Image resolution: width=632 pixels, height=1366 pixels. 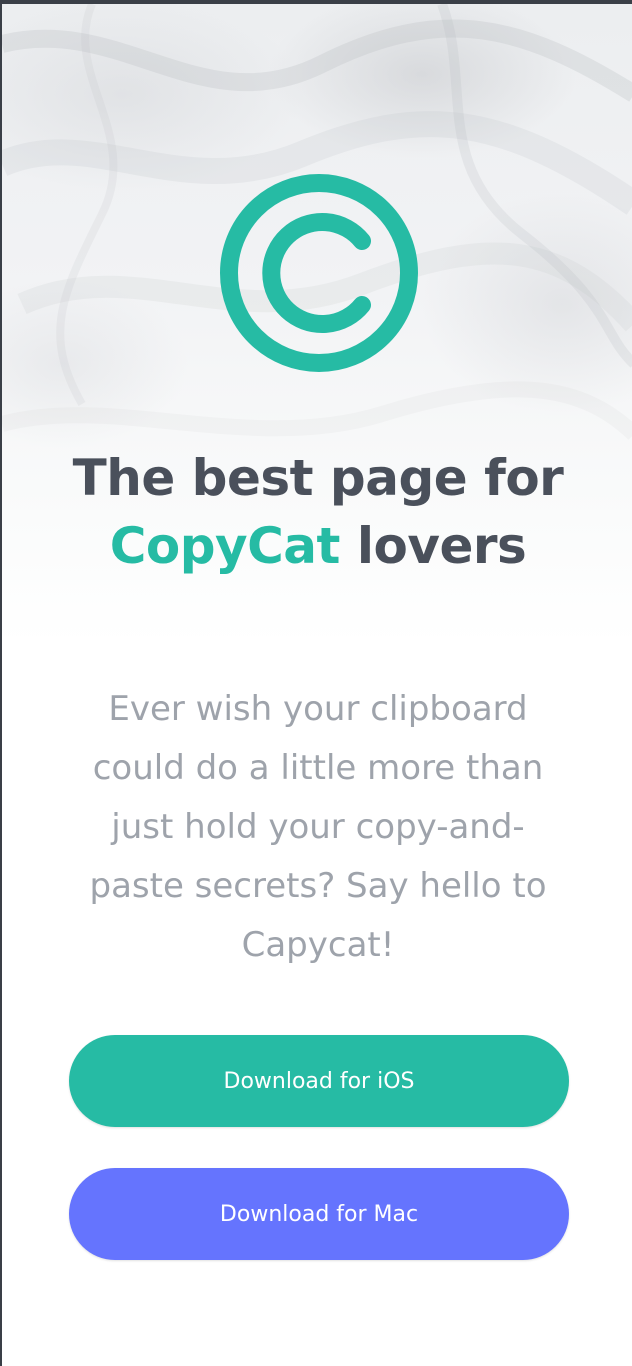 I want to click on download-mac-button: Download for Mac, so click(x=319, y=1214).